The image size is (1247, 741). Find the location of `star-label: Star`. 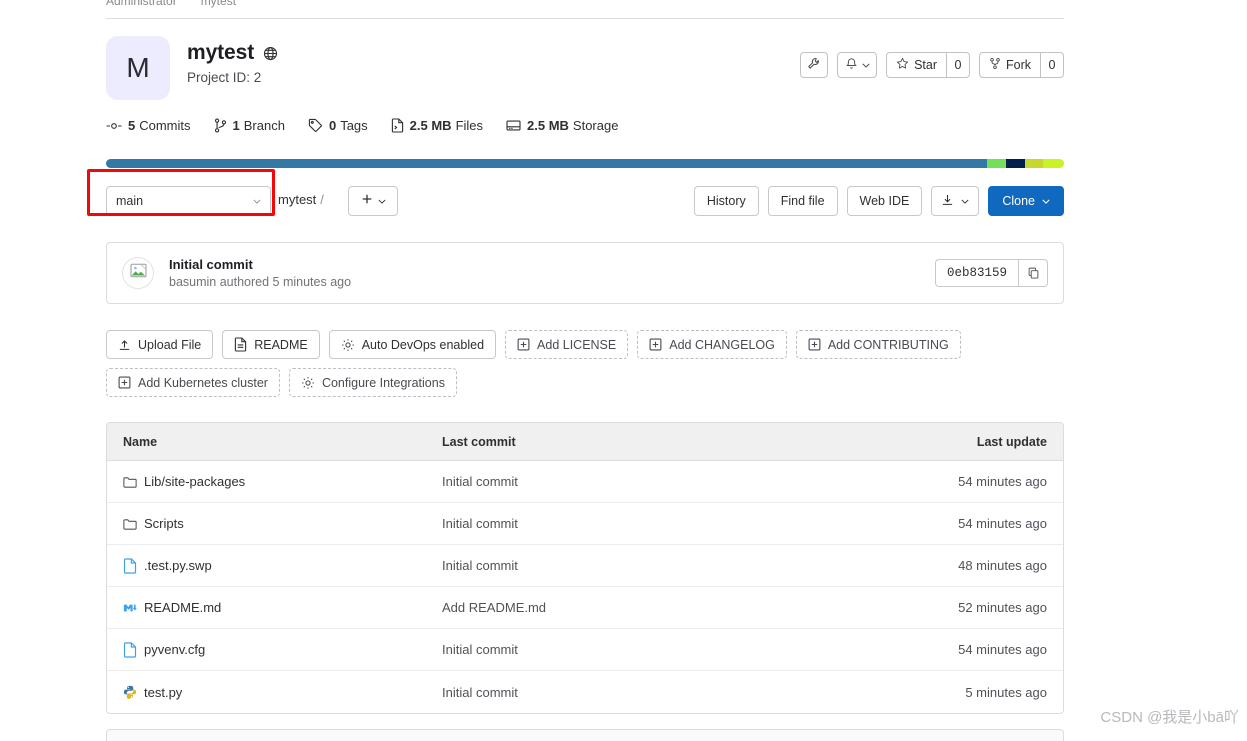

star-label: Star is located at coordinates (925, 65).